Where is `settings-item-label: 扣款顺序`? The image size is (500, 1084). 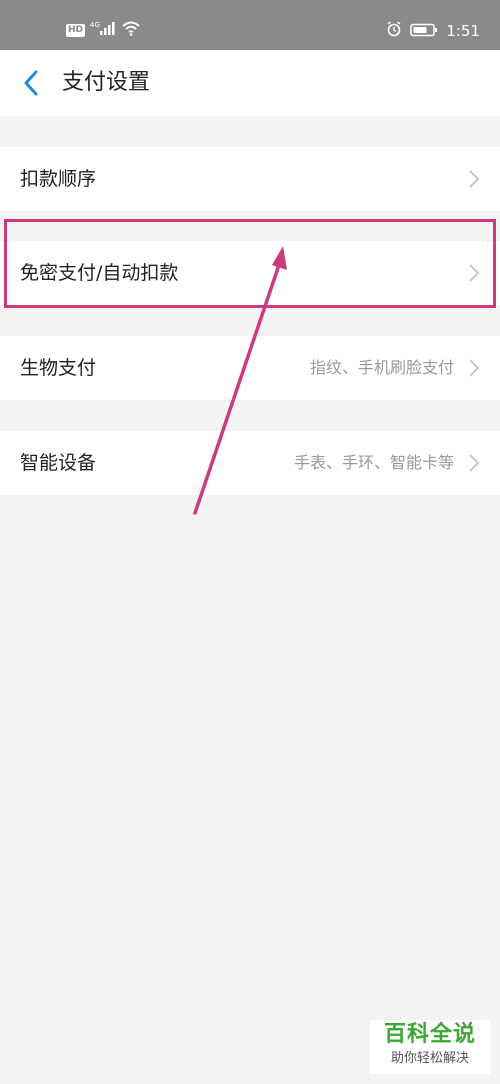 settings-item-label: 扣款顺序 is located at coordinates (58, 179).